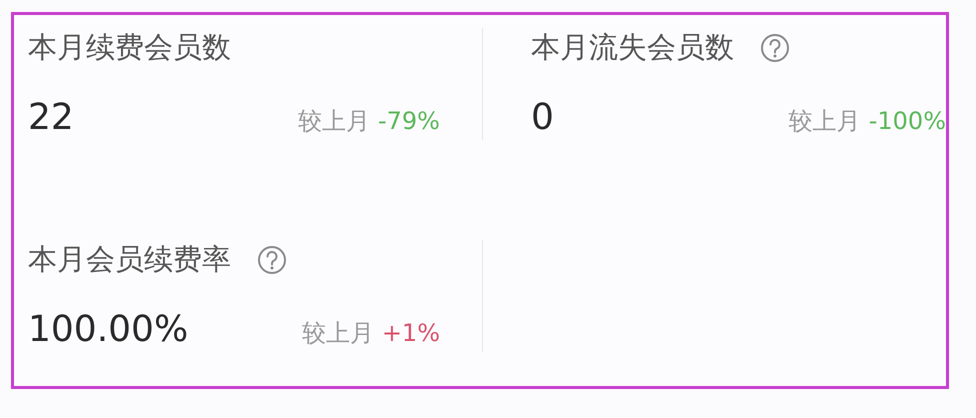 The image size is (976, 418). I want to click on change-percent: -100%, so click(907, 121).